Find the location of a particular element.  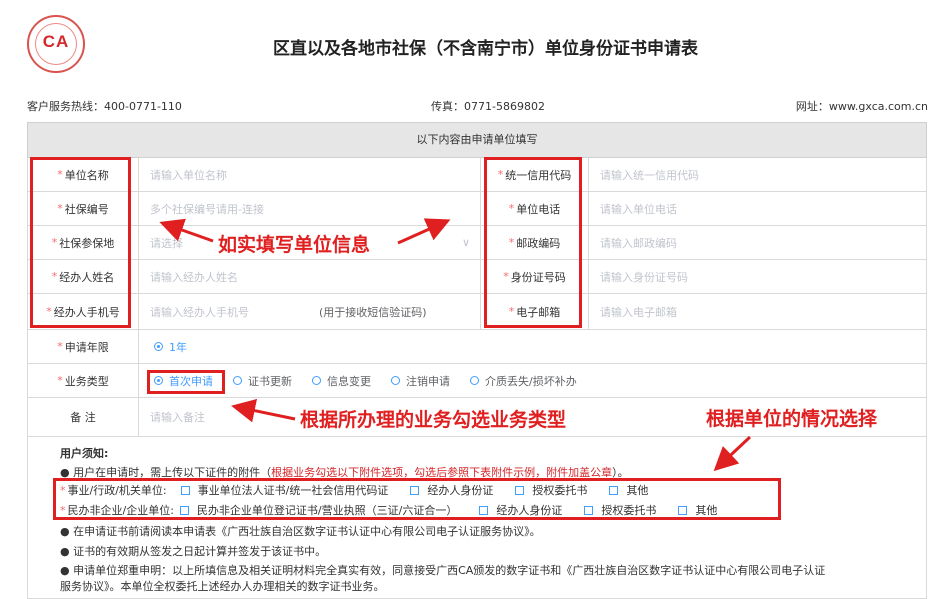

arrow-to-business-type is located at coordinates (263, 410).